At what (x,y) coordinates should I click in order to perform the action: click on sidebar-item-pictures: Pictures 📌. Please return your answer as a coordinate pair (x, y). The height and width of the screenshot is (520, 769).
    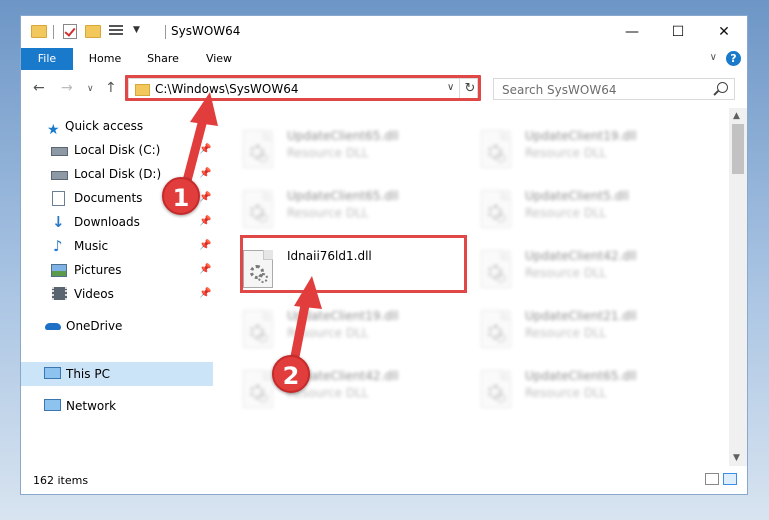
    Looking at the image, I should click on (117, 270).